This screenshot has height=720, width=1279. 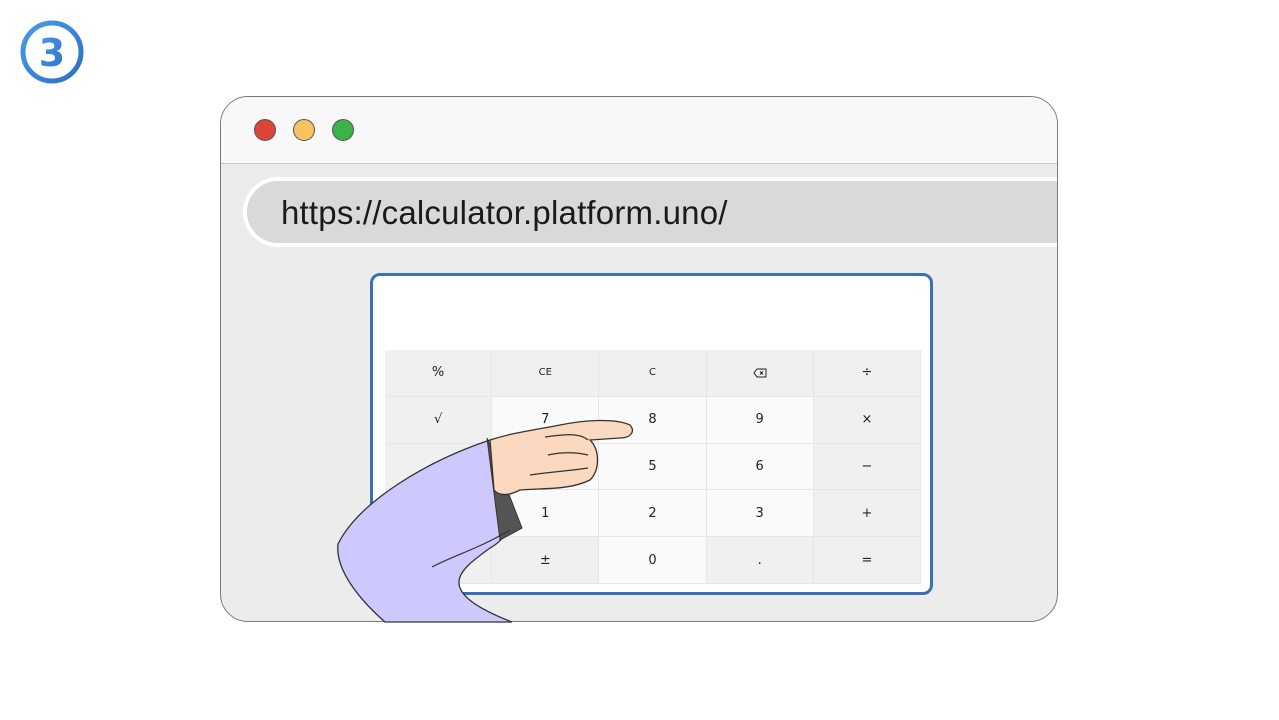 I want to click on plus-key: +, so click(x=867, y=514).